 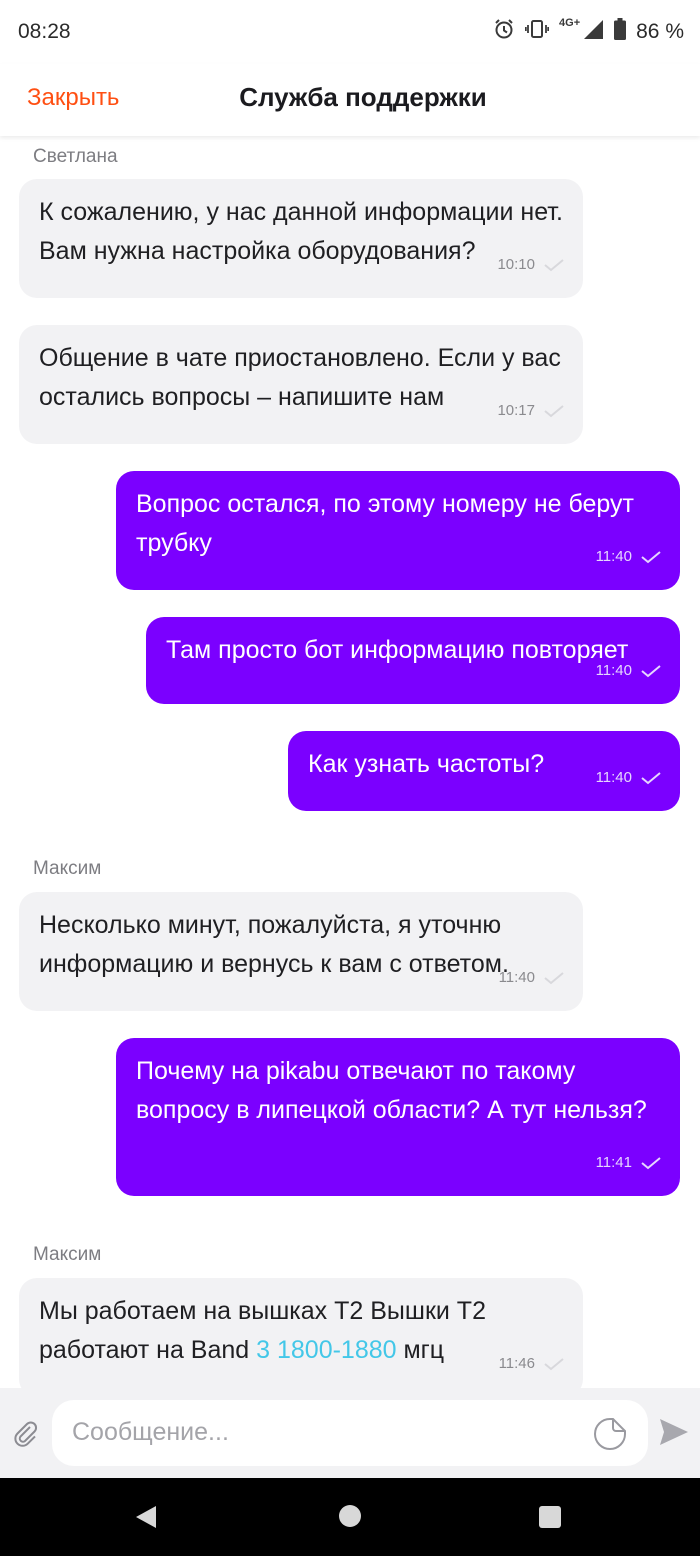 I want to click on message-meta: 10:17, so click(x=531, y=410).